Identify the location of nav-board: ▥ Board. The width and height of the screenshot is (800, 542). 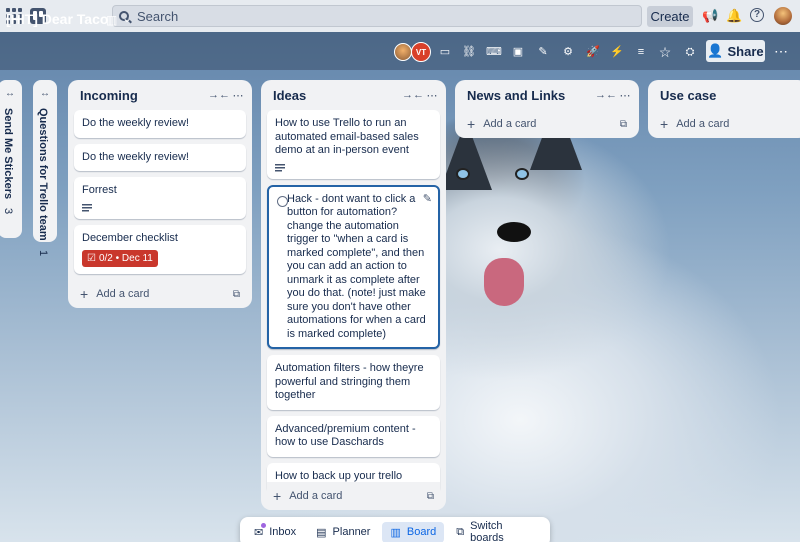
(413, 531).